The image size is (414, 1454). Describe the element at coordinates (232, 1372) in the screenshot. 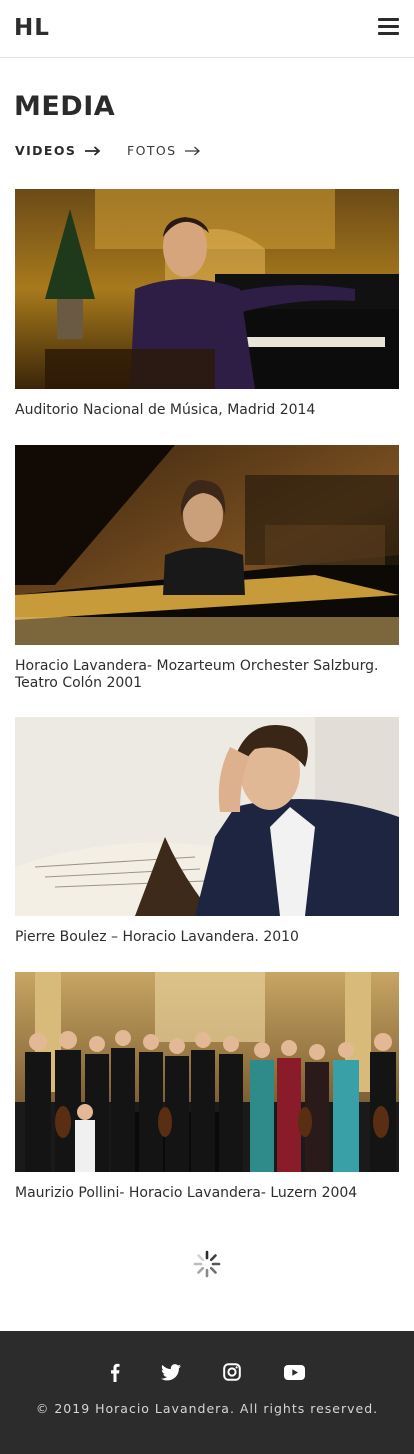

I see `instagram-icon` at that location.